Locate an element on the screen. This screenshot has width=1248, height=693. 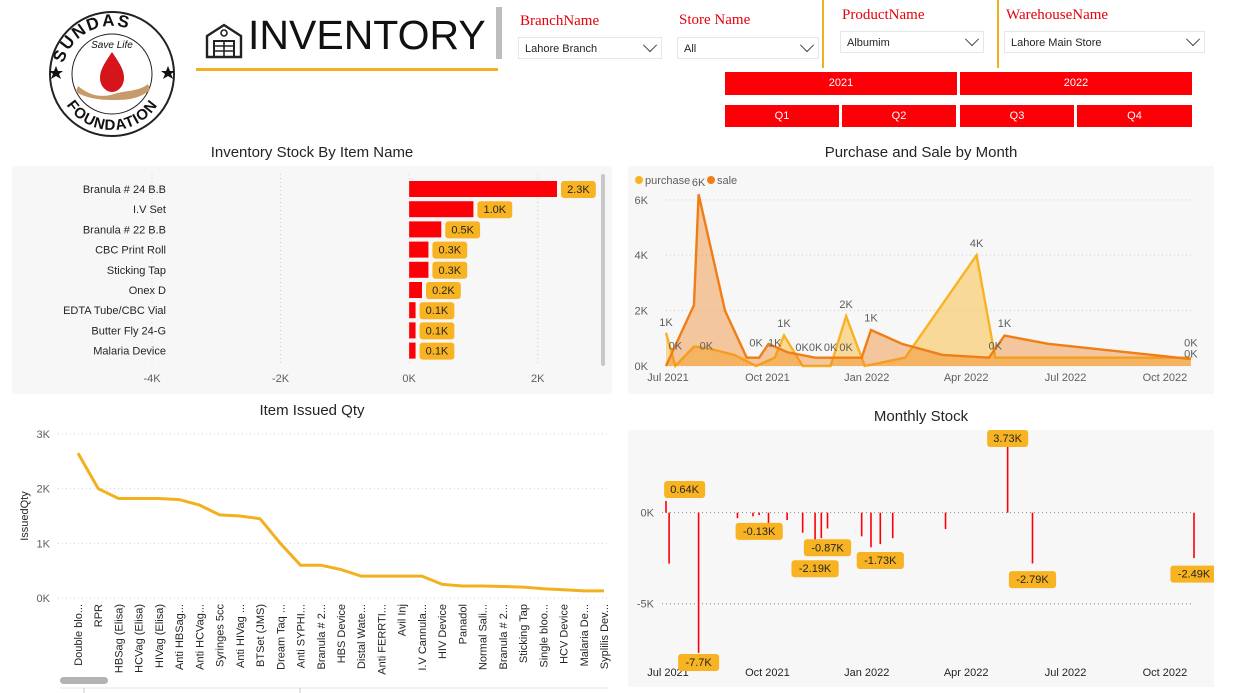
store-dropdown: All is located at coordinates (748, 48).